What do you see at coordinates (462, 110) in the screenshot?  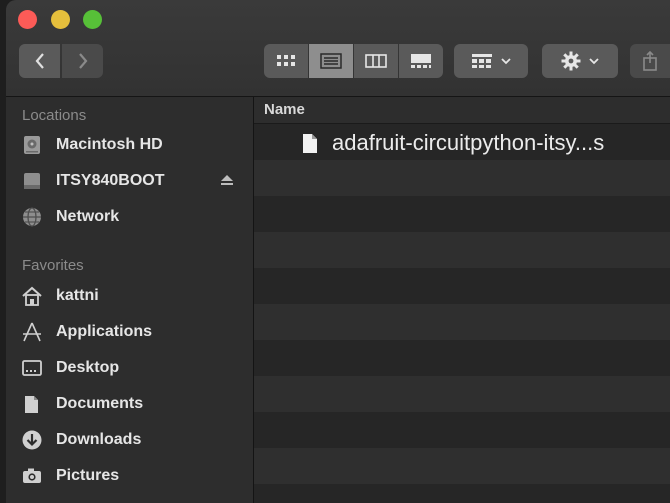 I see `list-header: Name` at bounding box center [462, 110].